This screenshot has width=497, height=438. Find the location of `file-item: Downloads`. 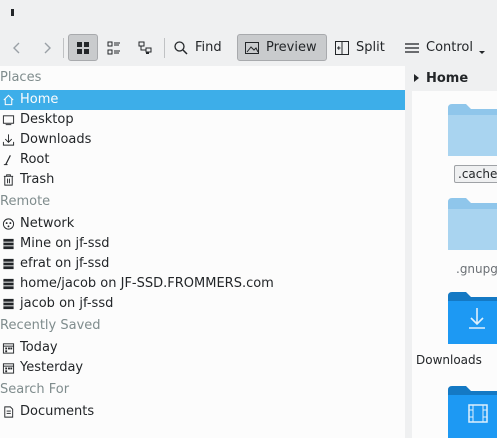

file-item: Downloads is located at coordinates (454, 332).